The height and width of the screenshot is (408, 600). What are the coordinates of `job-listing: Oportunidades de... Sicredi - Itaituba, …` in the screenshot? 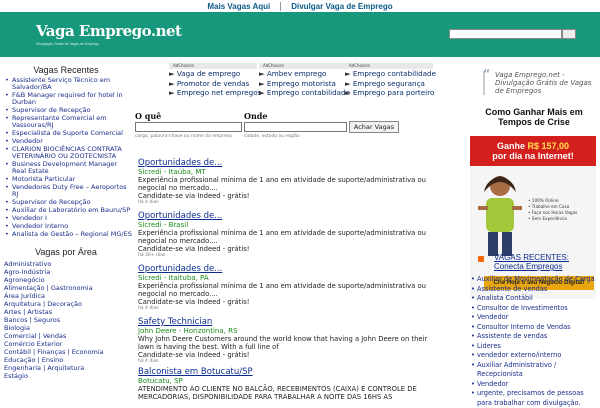 It's located at (288, 288).